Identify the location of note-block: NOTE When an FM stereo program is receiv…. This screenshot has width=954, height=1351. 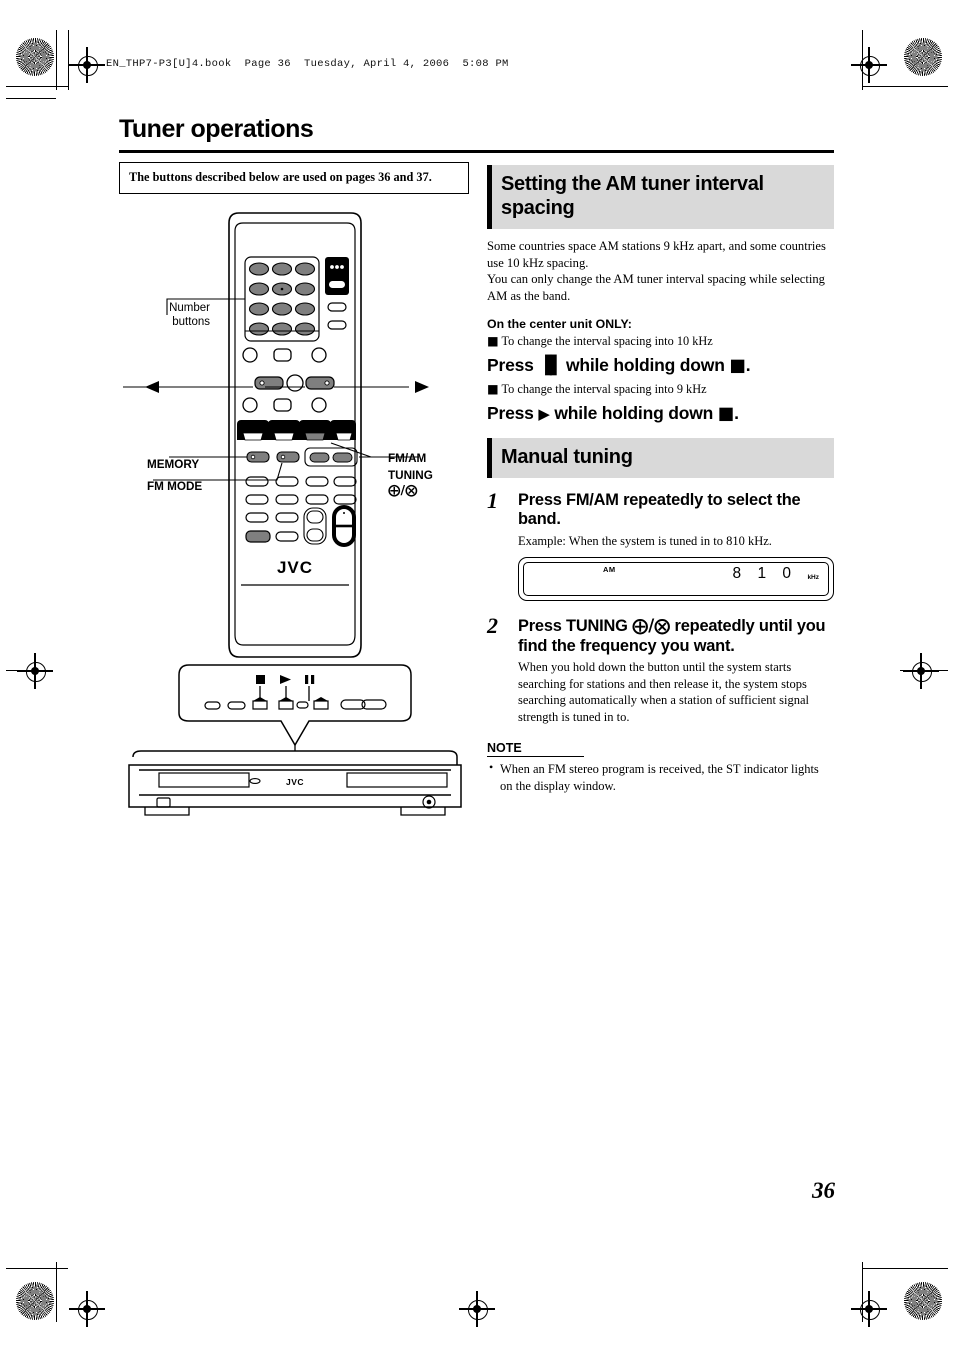
(660, 766).